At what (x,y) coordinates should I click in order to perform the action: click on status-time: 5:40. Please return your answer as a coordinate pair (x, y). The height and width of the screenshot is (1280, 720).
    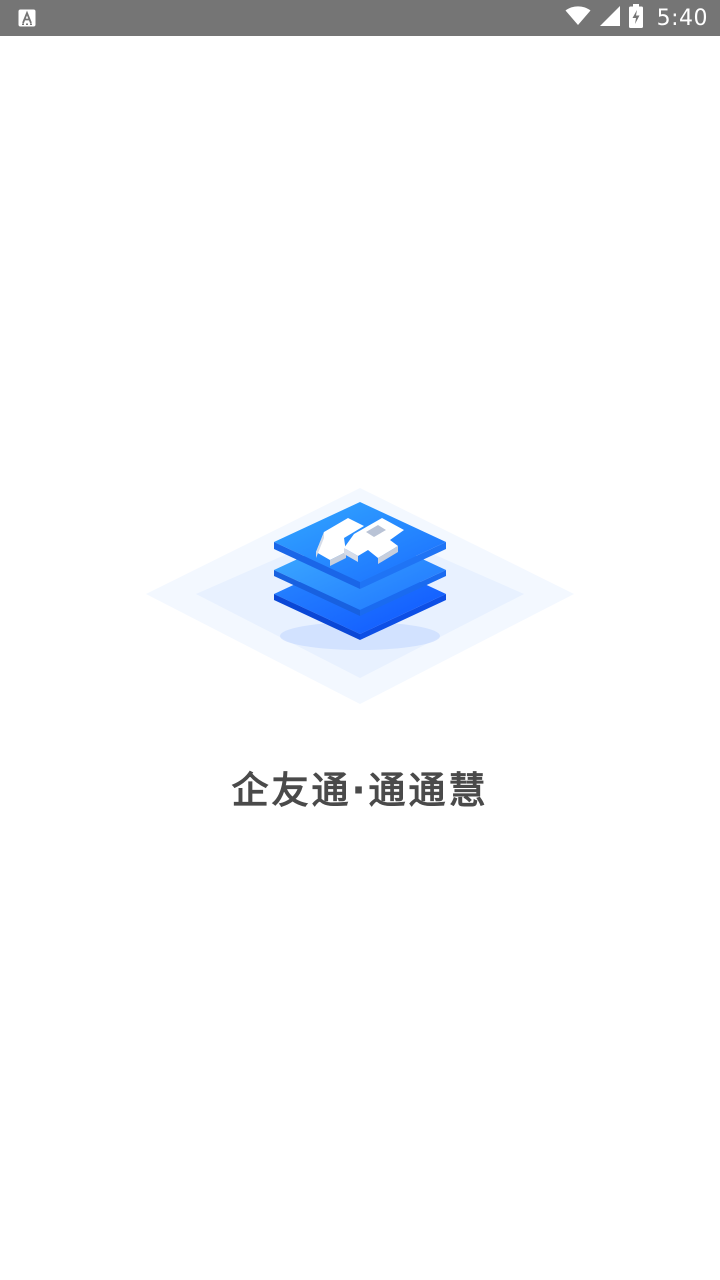
    Looking at the image, I should click on (682, 18).